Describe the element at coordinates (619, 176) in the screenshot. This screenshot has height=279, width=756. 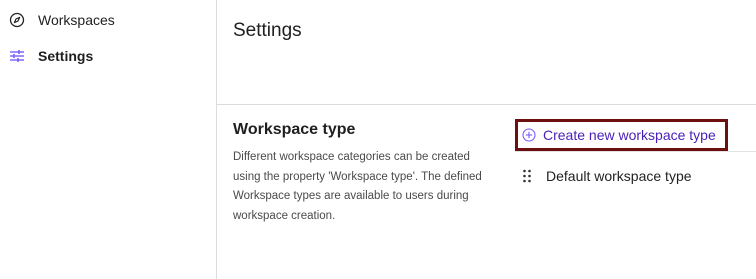
I see `list-item-label: Default workspace type` at that location.